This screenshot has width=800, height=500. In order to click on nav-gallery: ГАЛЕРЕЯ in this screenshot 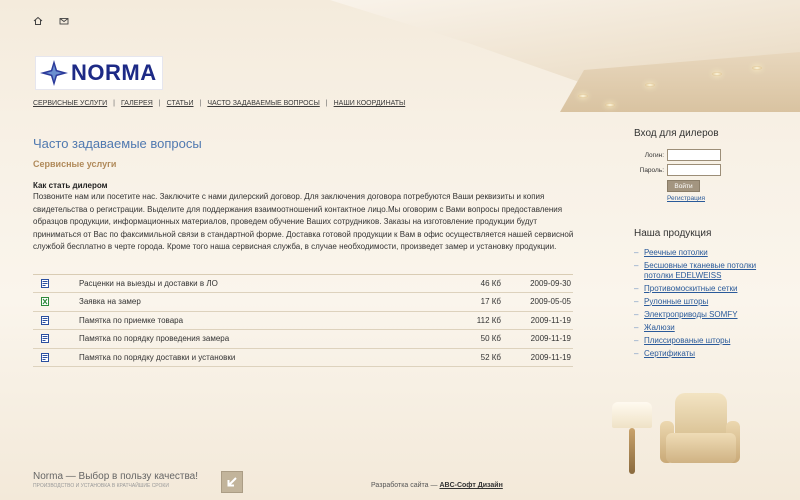, I will do `click(137, 103)`.